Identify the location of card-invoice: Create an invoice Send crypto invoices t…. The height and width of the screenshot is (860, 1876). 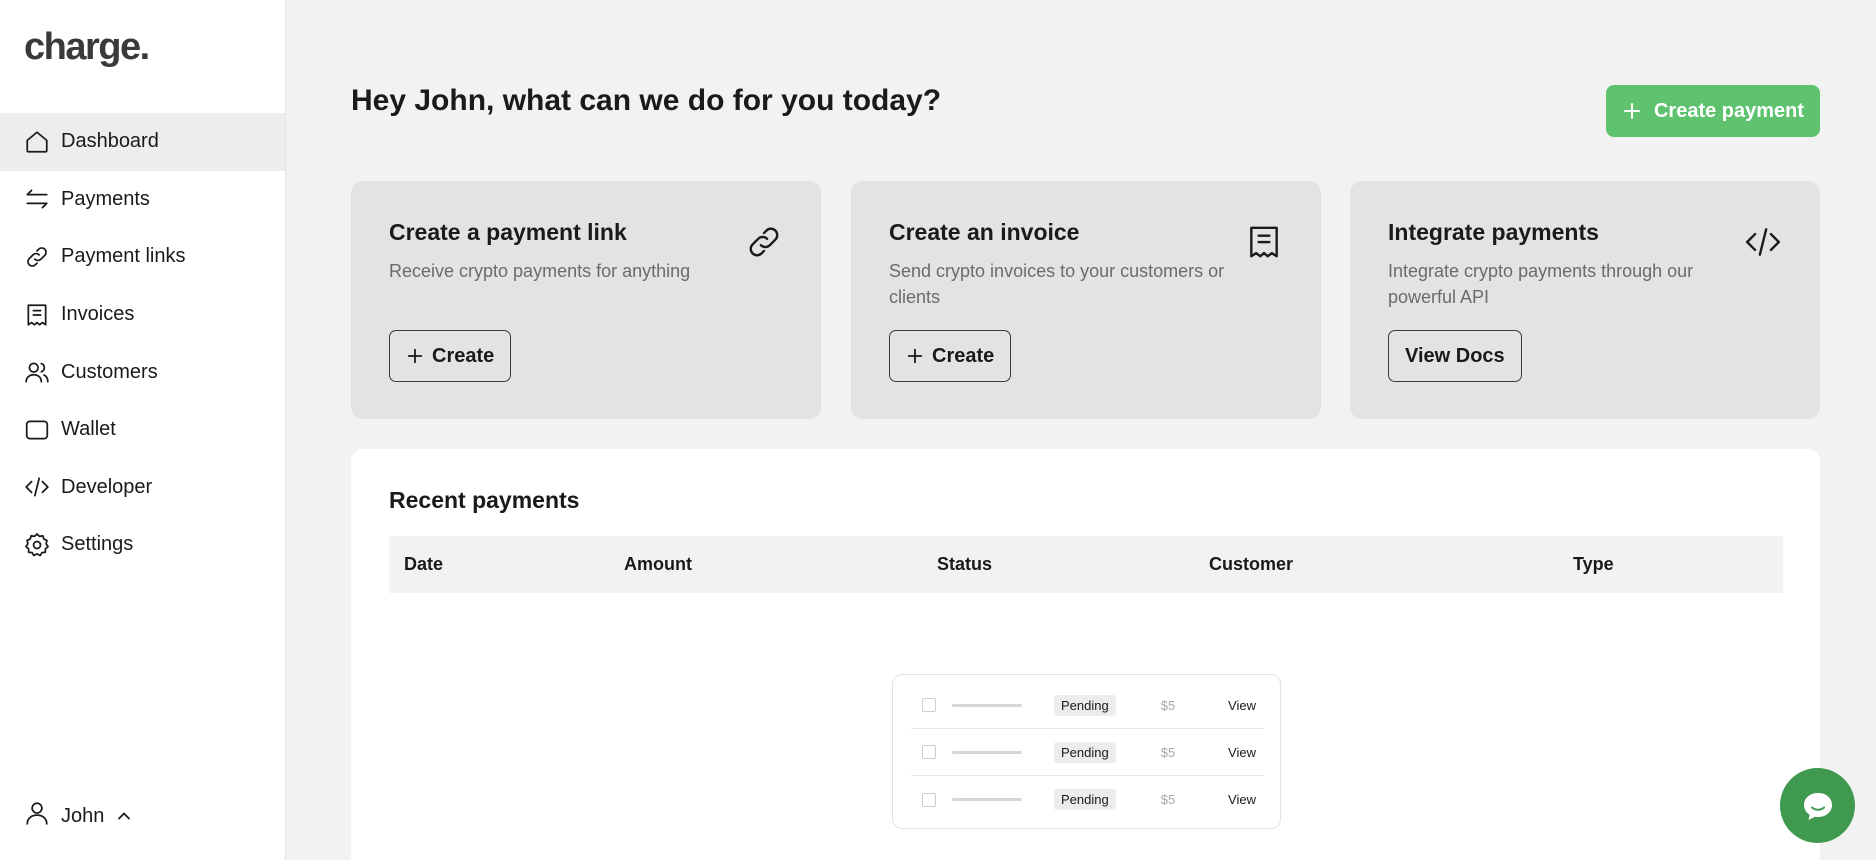
(1086, 300).